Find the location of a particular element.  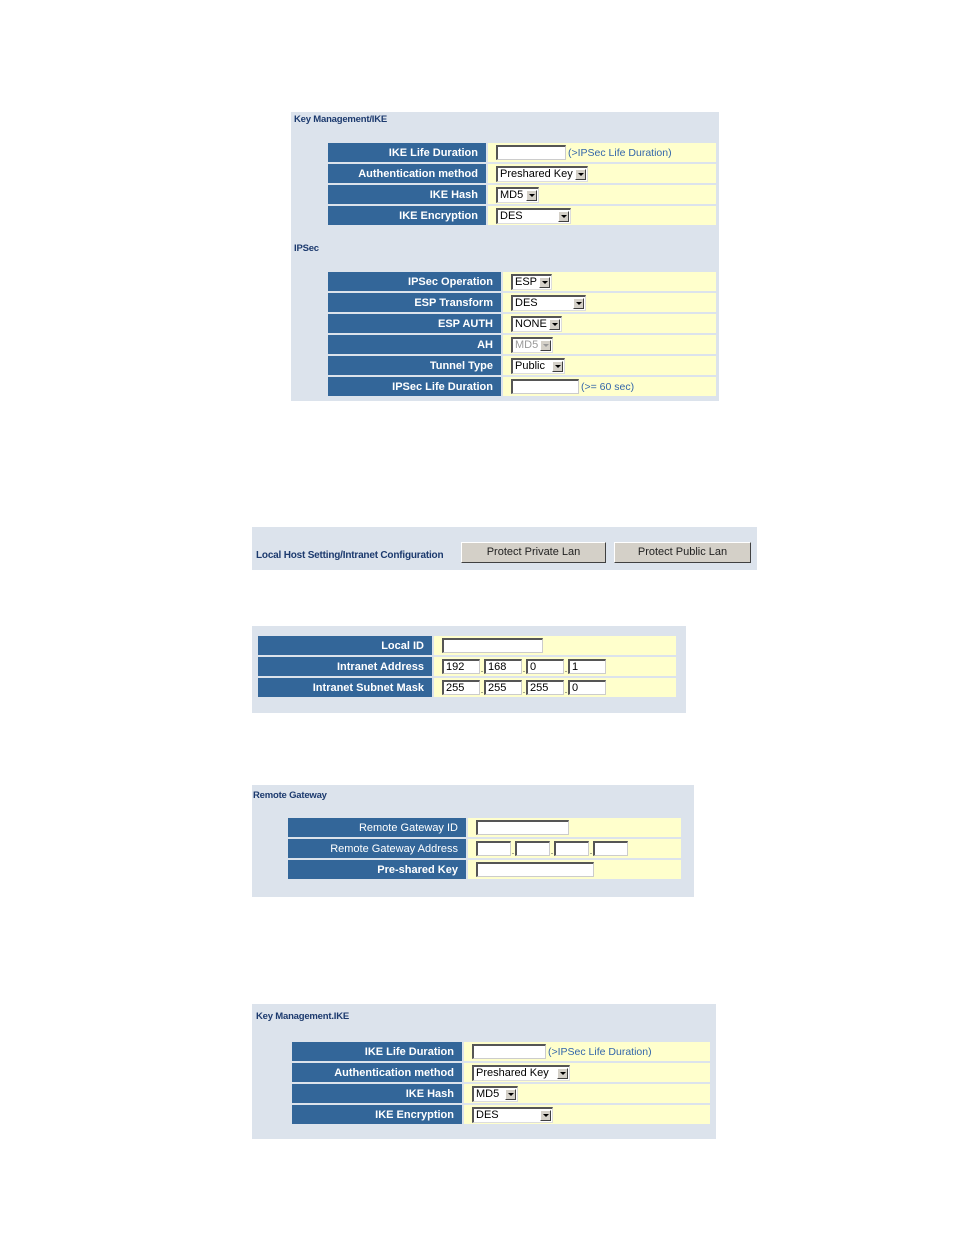

section-title-ipsec: IPSec is located at coordinates (306, 248).